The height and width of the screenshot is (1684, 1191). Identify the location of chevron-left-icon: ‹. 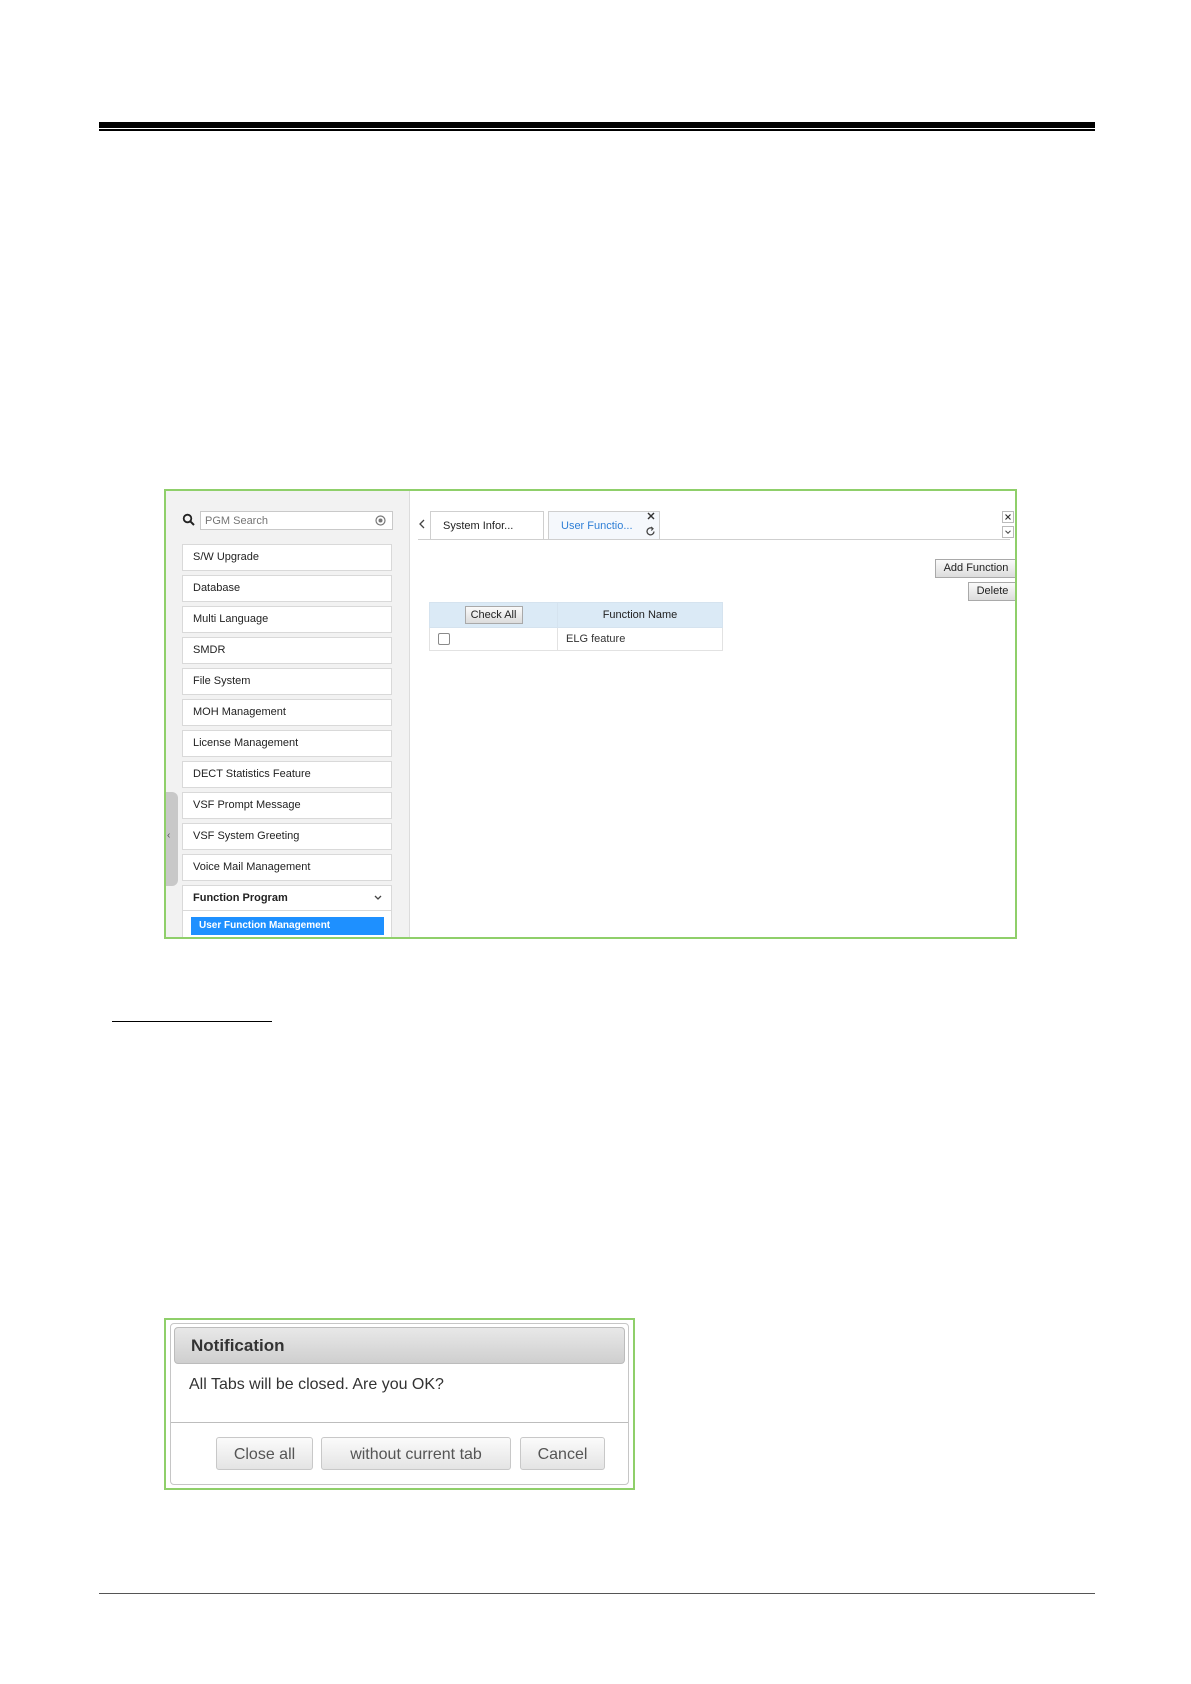
(169, 835).